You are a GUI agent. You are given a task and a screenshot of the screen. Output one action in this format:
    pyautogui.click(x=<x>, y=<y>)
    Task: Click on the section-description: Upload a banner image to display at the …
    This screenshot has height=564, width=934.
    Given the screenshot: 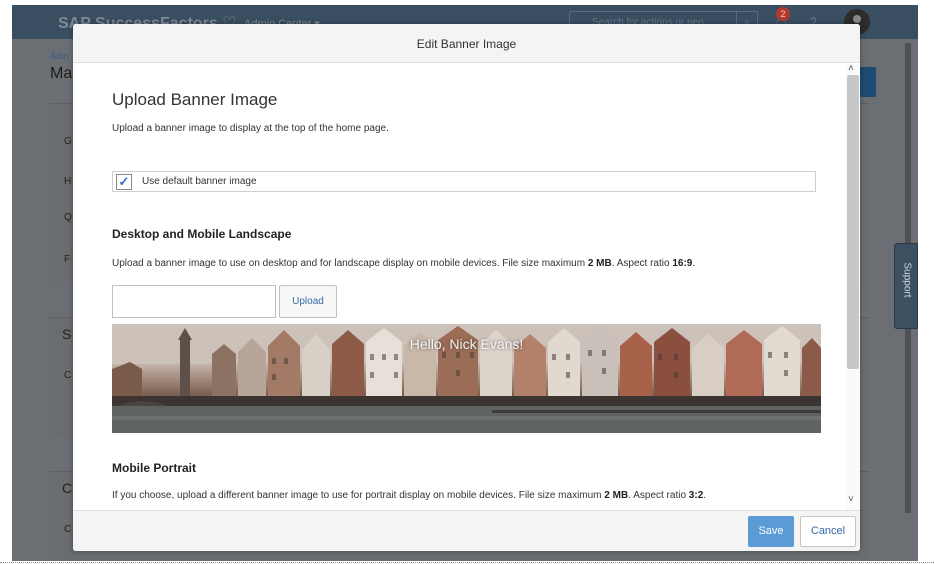 What is the action you would take?
    pyautogui.click(x=250, y=128)
    